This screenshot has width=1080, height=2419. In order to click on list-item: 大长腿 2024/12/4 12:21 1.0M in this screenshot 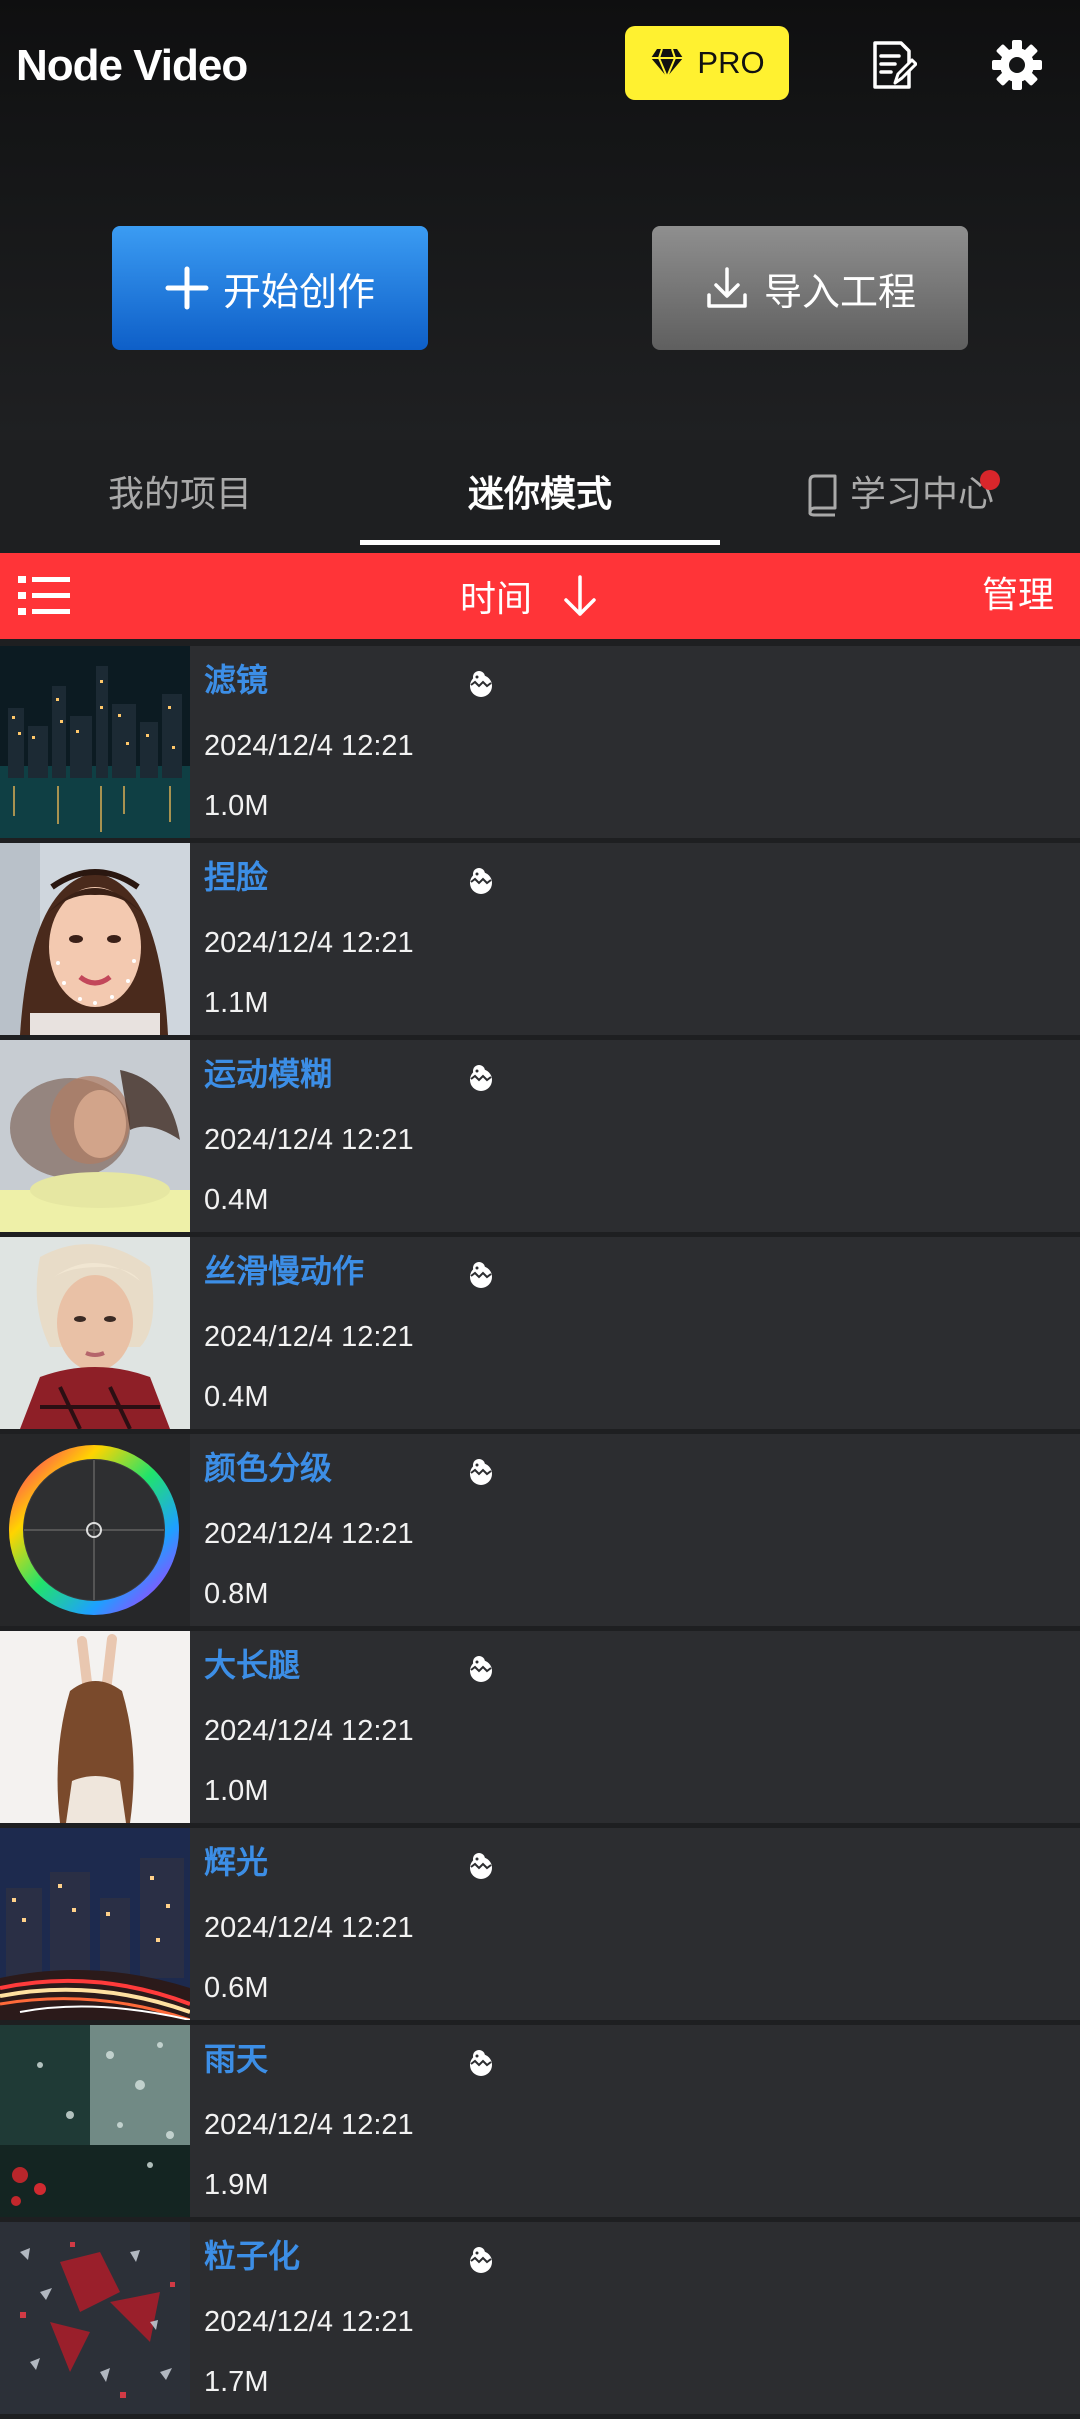, I will do `click(540, 1727)`.